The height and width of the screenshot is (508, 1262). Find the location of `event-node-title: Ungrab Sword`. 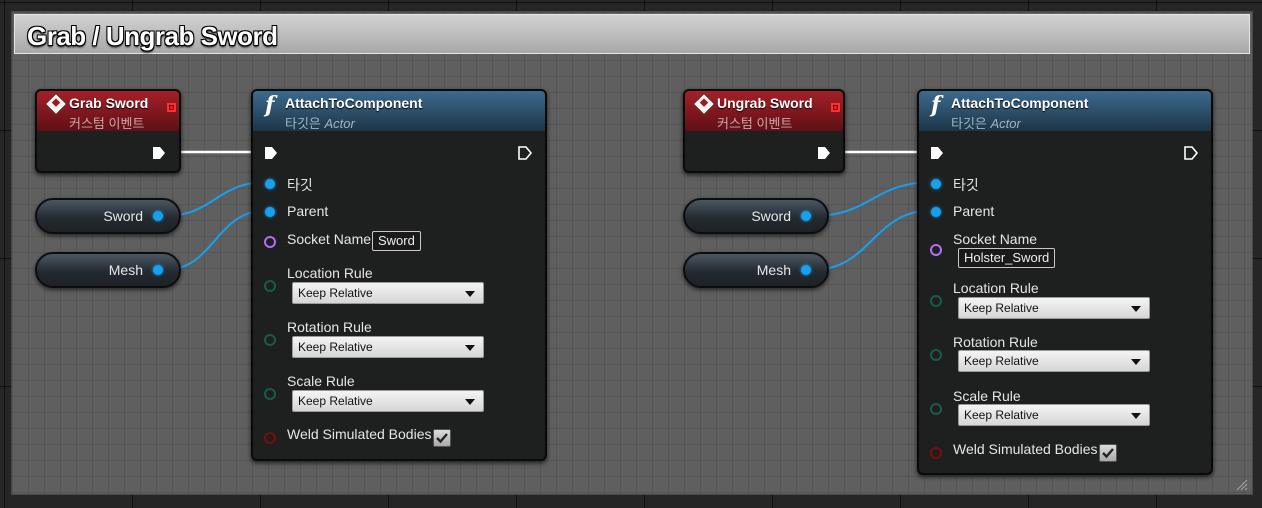

event-node-title: Ungrab Sword is located at coordinates (765, 103).